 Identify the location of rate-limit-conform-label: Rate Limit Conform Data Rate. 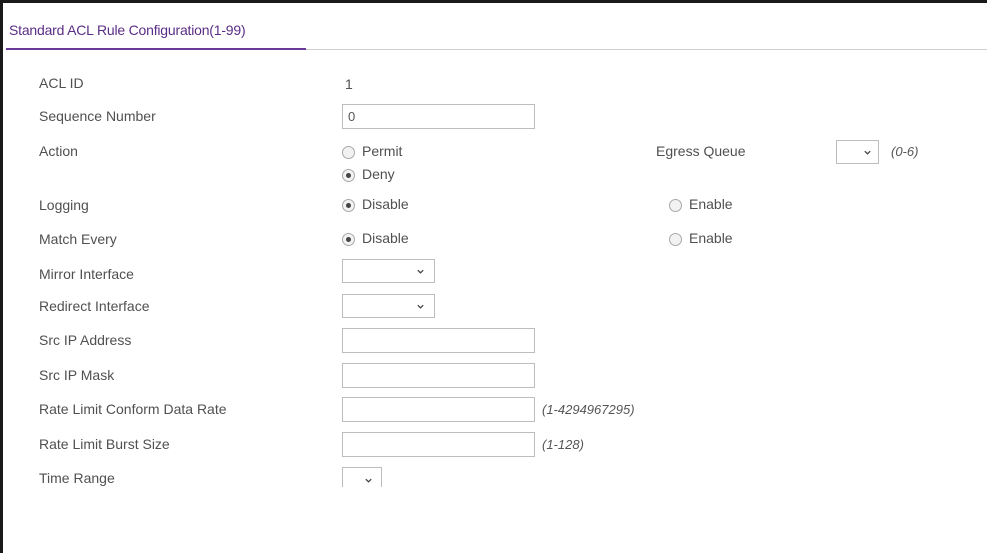
(133, 409).